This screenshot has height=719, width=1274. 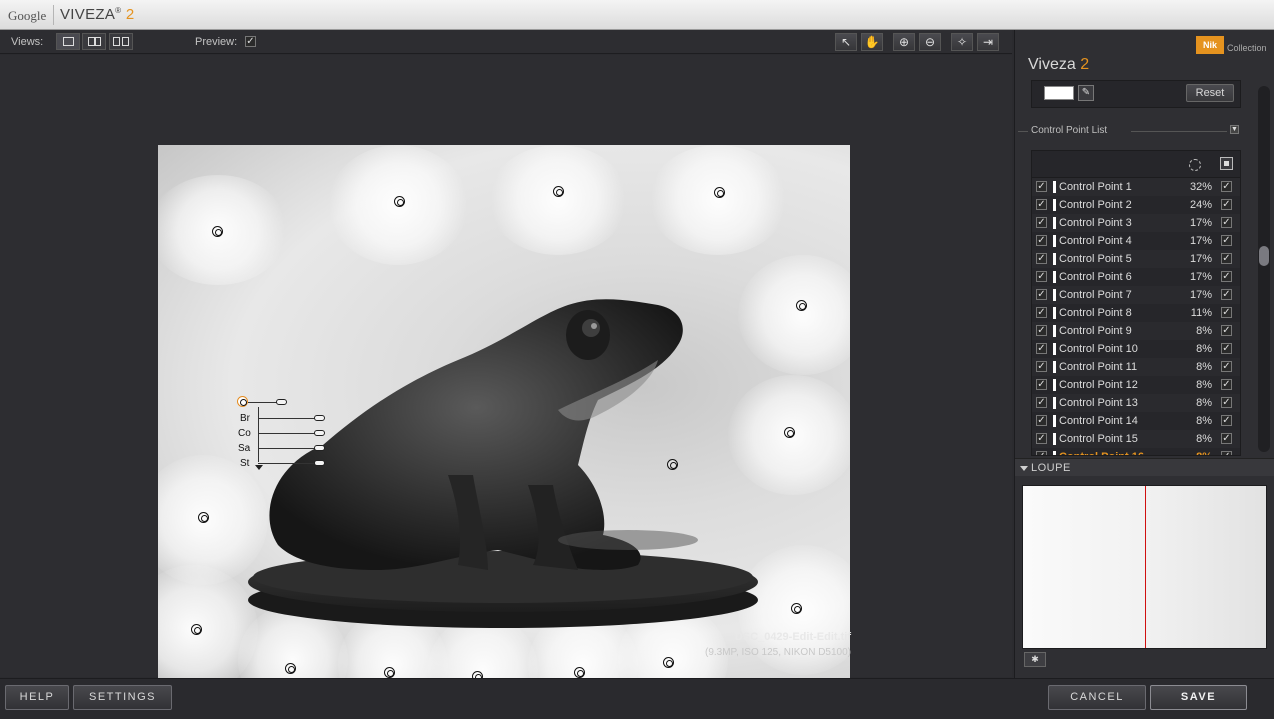 I want to click on expand-sliders-icon, so click(x=259, y=467).